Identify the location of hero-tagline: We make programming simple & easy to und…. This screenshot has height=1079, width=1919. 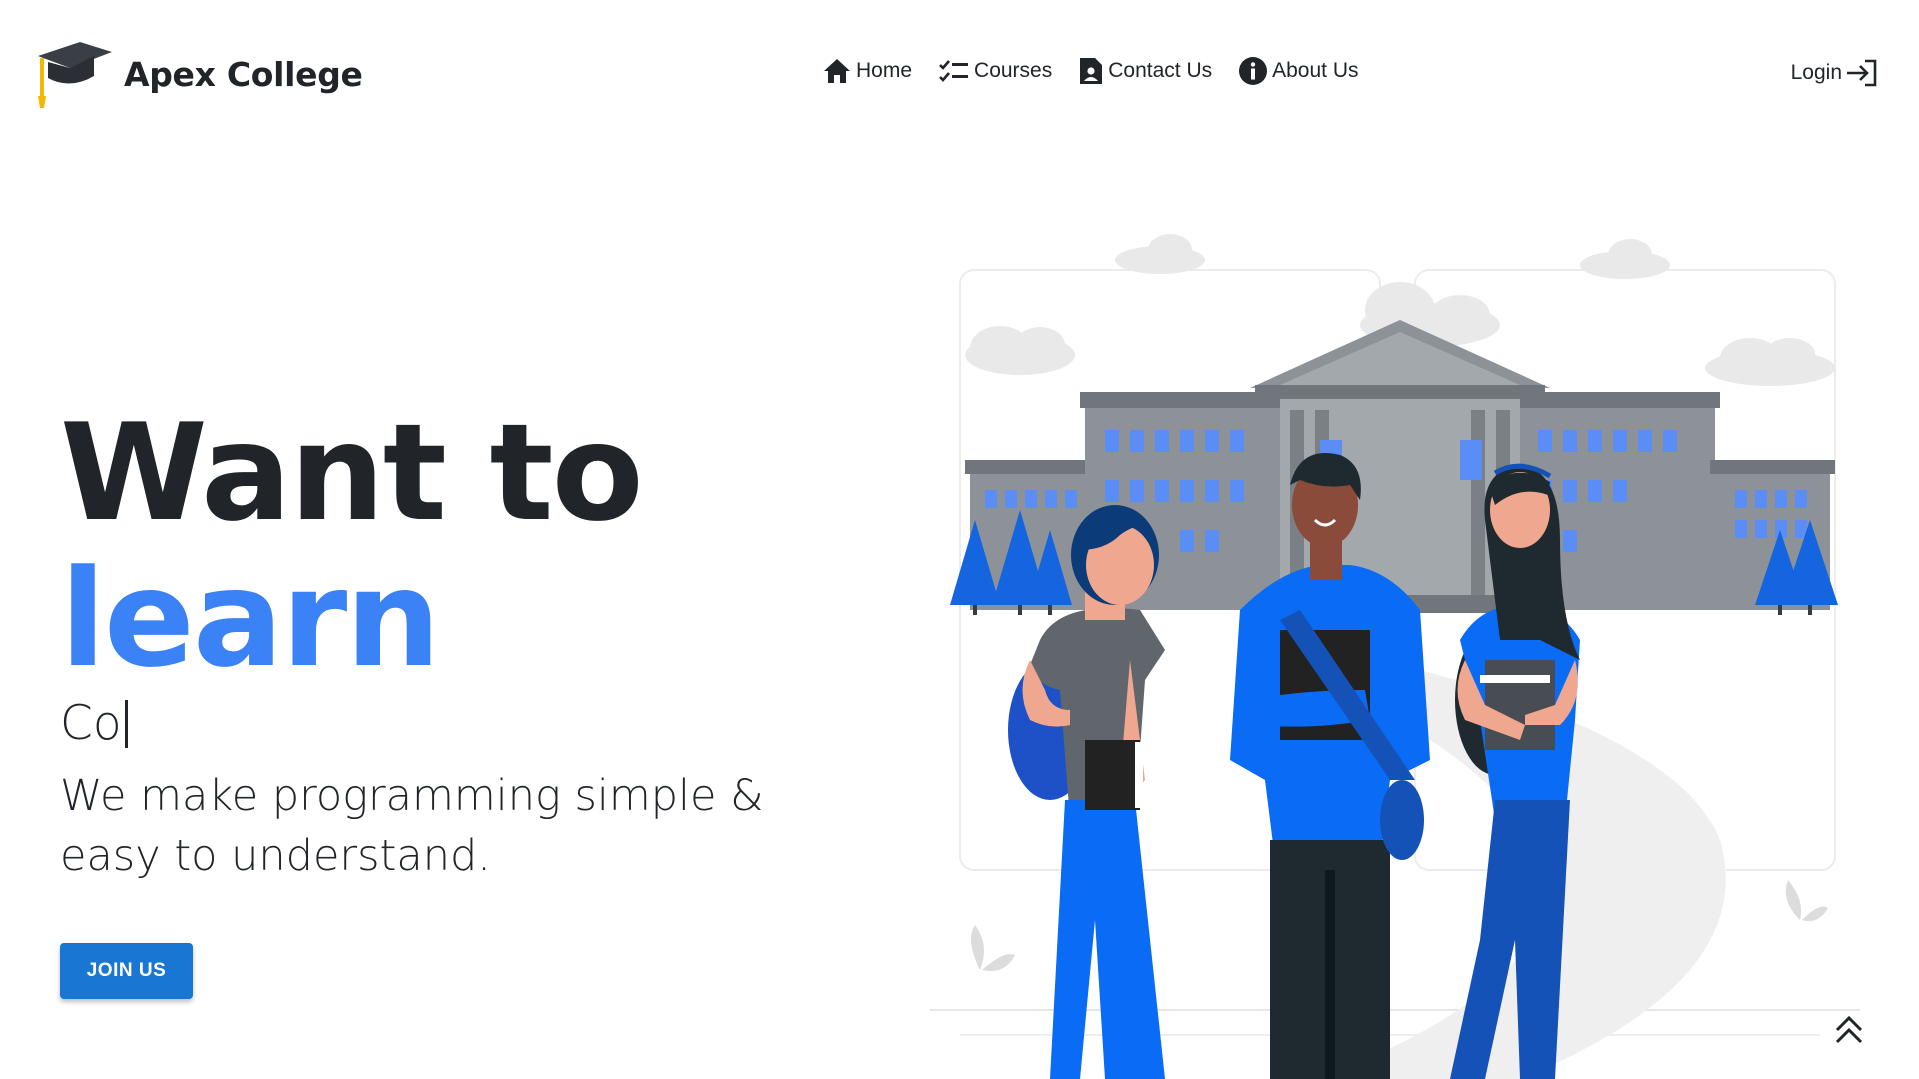
(412, 826).